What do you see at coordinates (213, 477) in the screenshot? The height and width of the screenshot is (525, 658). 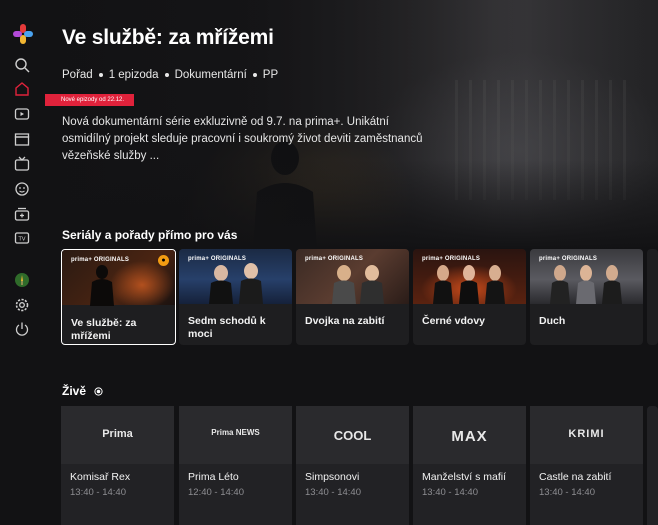 I see `live-show-title: Prima Léto` at bounding box center [213, 477].